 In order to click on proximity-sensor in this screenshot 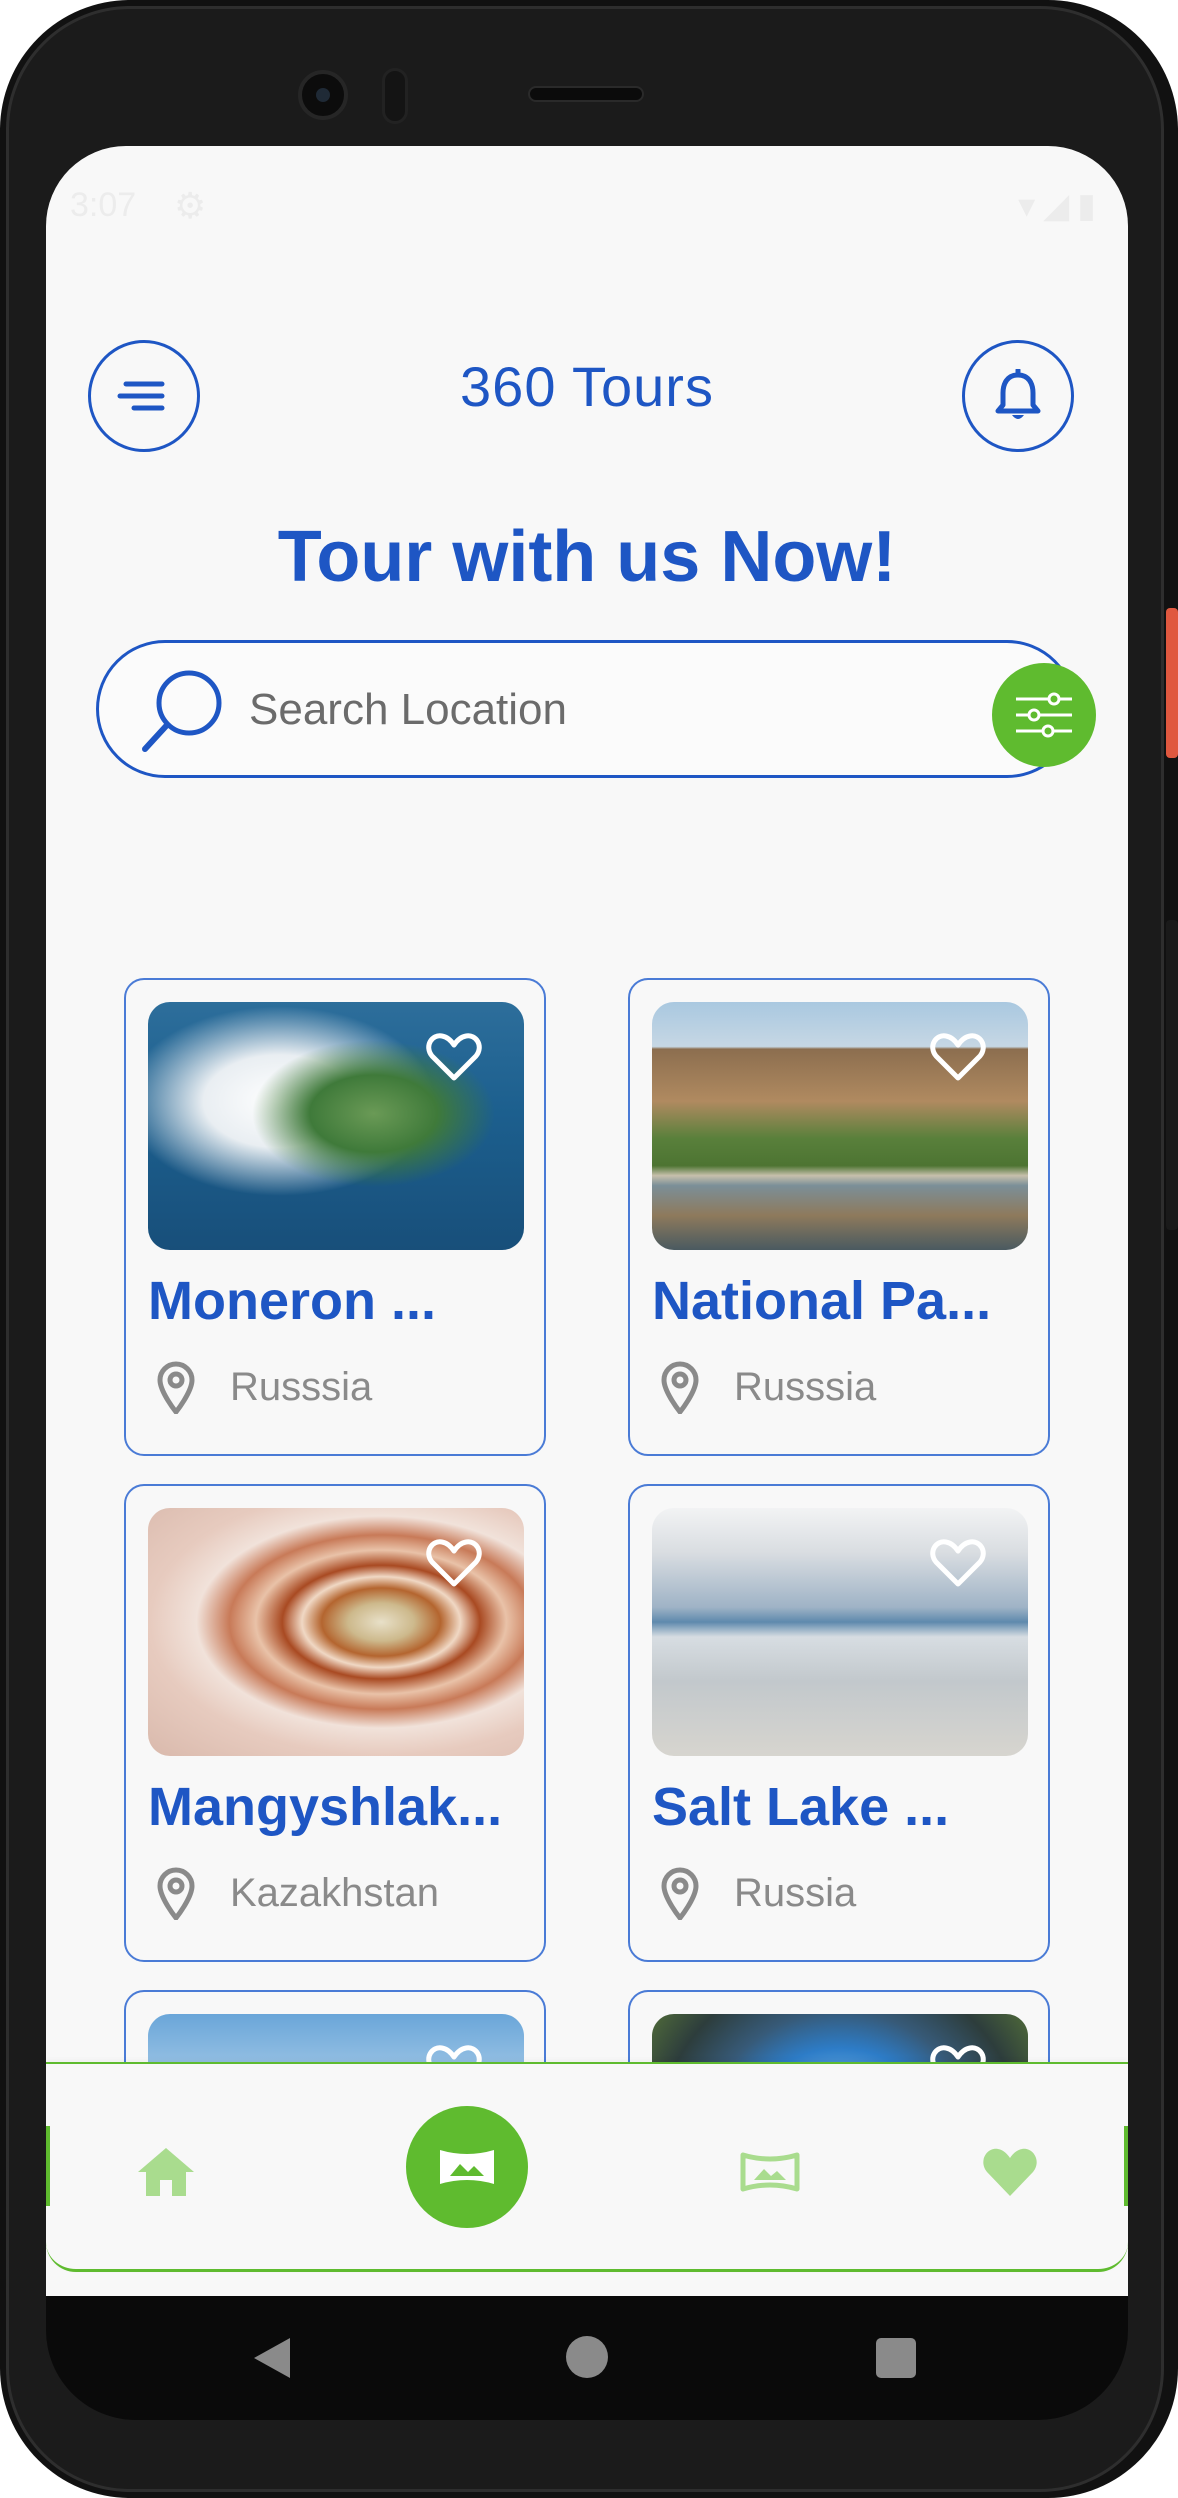, I will do `click(395, 96)`.